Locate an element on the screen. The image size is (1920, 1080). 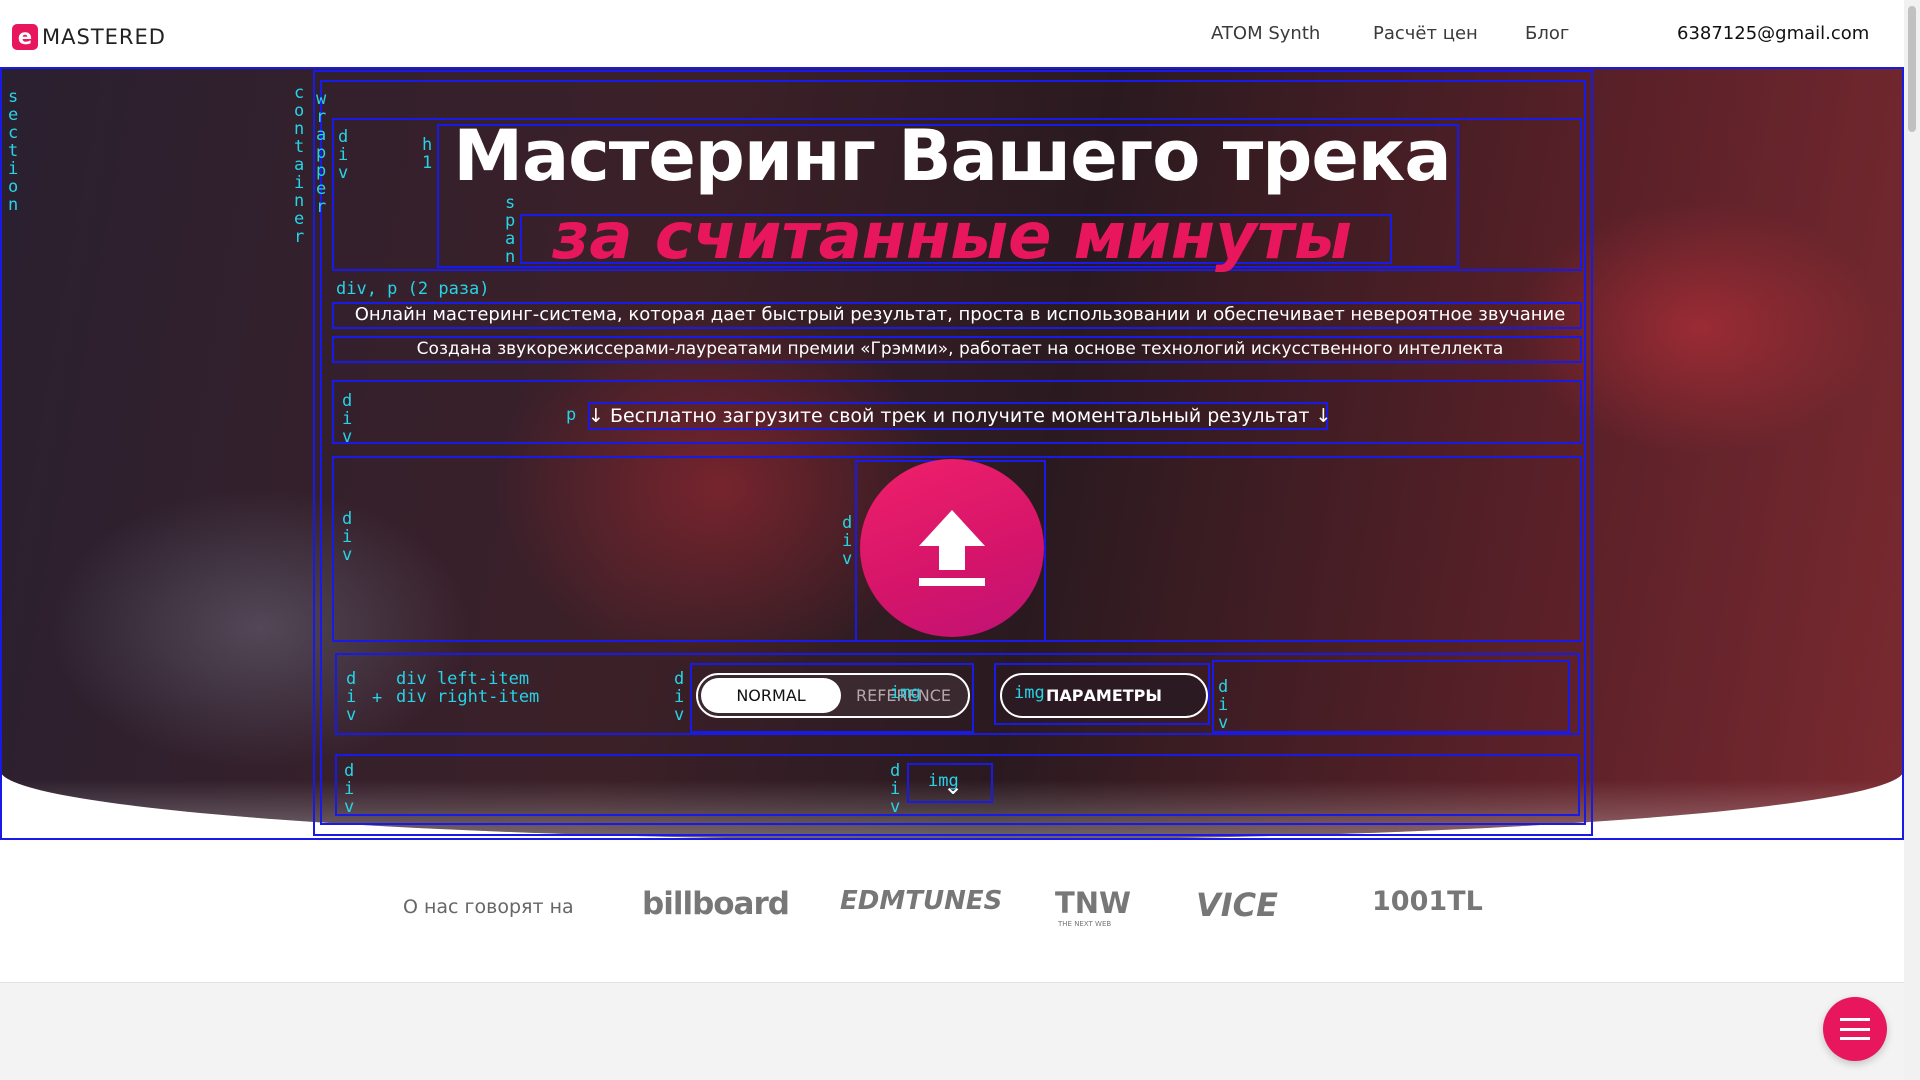
debug-box-right-div is located at coordinates (1391, 696).